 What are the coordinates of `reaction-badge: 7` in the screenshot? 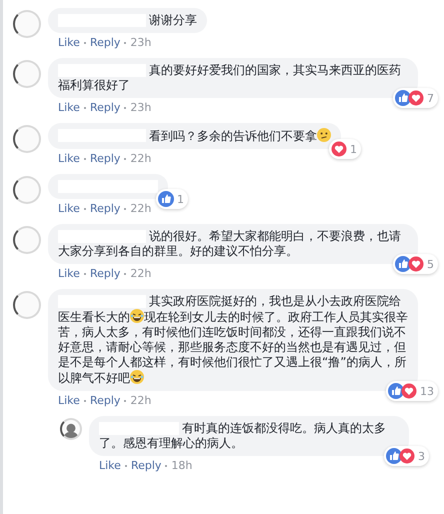 It's located at (415, 98).